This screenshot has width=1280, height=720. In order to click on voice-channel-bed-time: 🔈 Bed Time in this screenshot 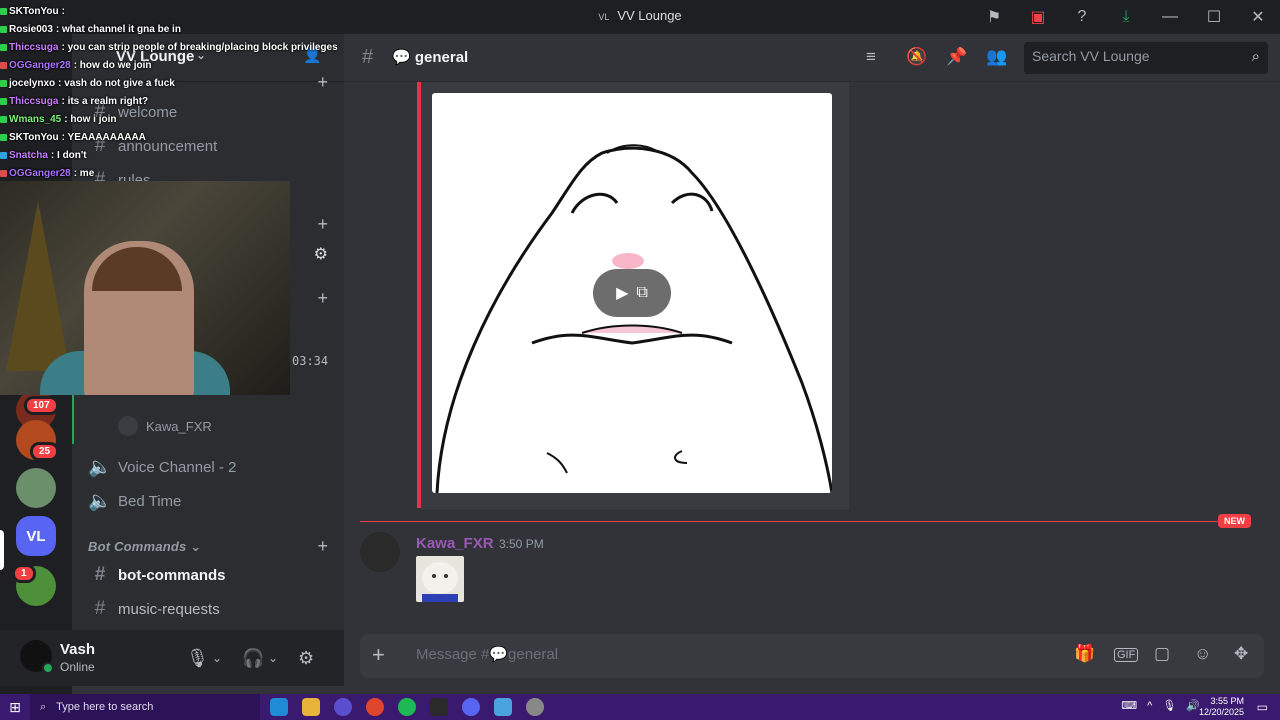, I will do `click(134, 501)`.